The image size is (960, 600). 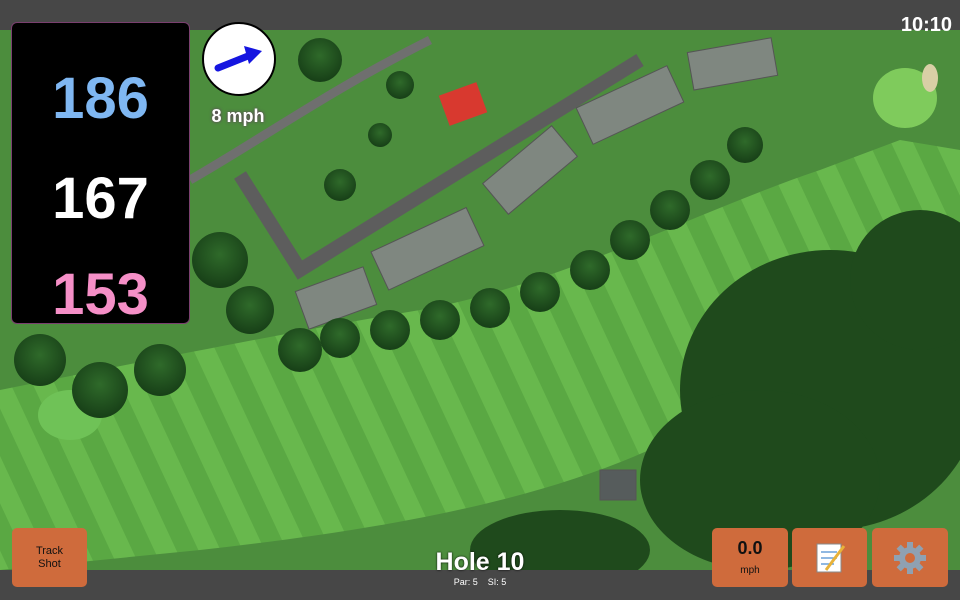 I want to click on distance-back: 186, so click(x=100, y=98).